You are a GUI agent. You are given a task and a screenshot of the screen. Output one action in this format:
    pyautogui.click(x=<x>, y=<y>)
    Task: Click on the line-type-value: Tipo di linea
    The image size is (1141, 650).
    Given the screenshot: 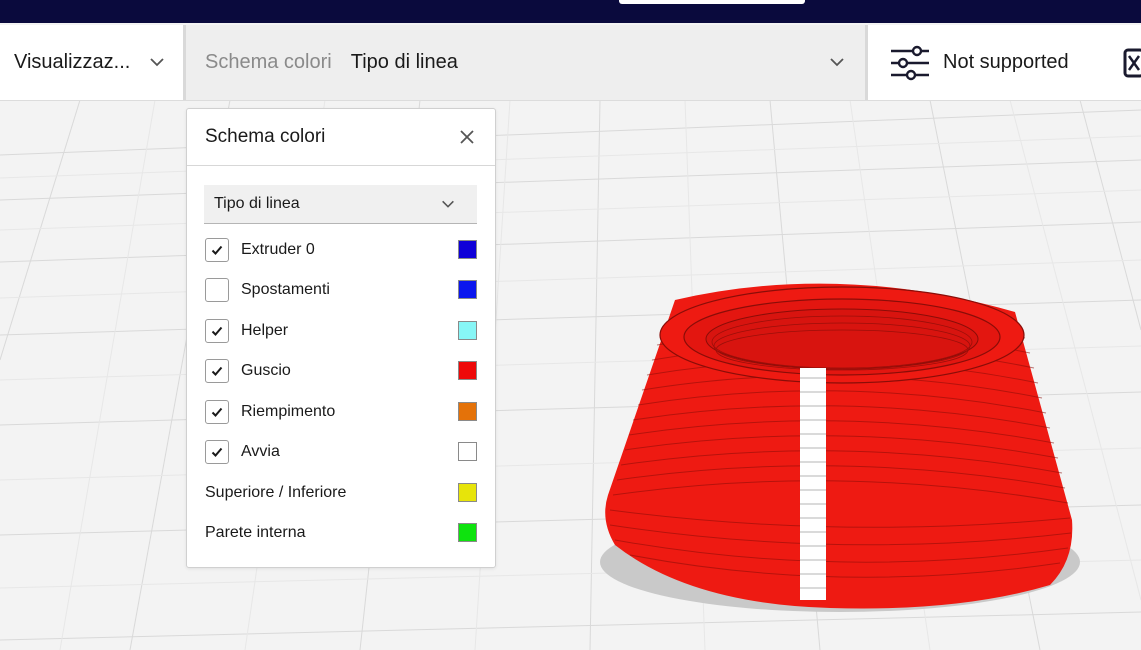 What is the action you would take?
    pyautogui.click(x=257, y=203)
    